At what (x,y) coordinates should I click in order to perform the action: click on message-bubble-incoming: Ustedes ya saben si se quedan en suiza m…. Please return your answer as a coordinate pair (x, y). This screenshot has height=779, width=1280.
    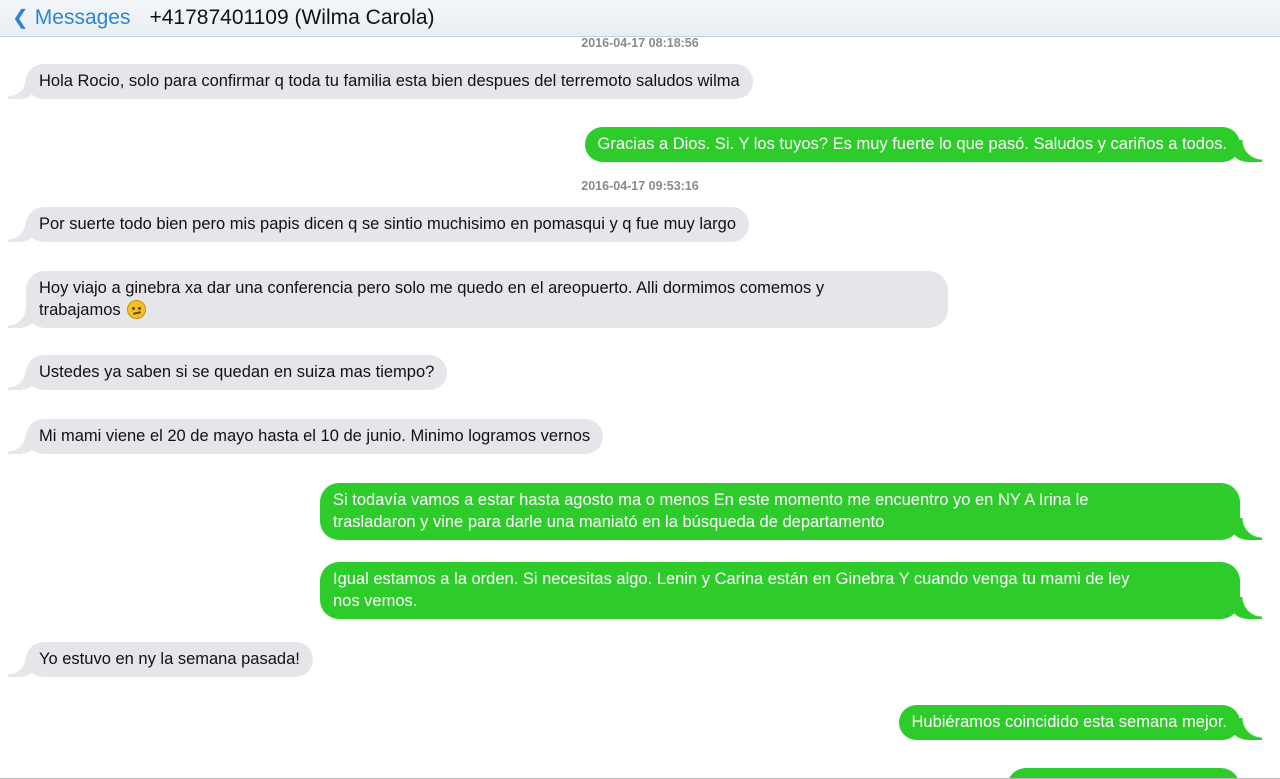
    Looking at the image, I should click on (227, 372).